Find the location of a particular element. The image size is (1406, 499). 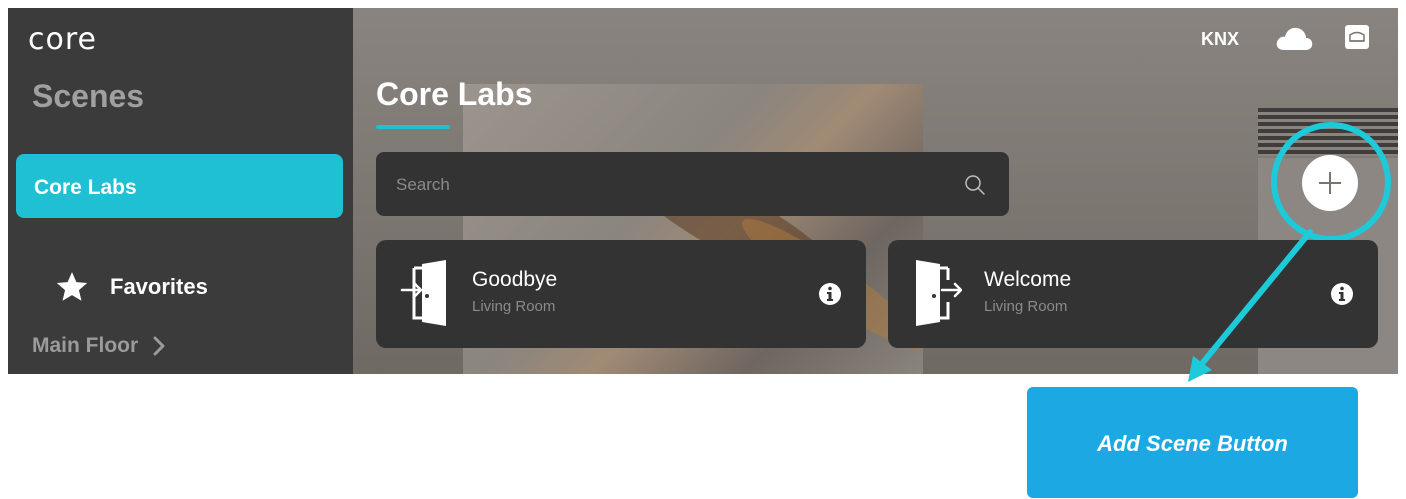

annotation-label: Add Scene Button is located at coordinates (1192, 443).